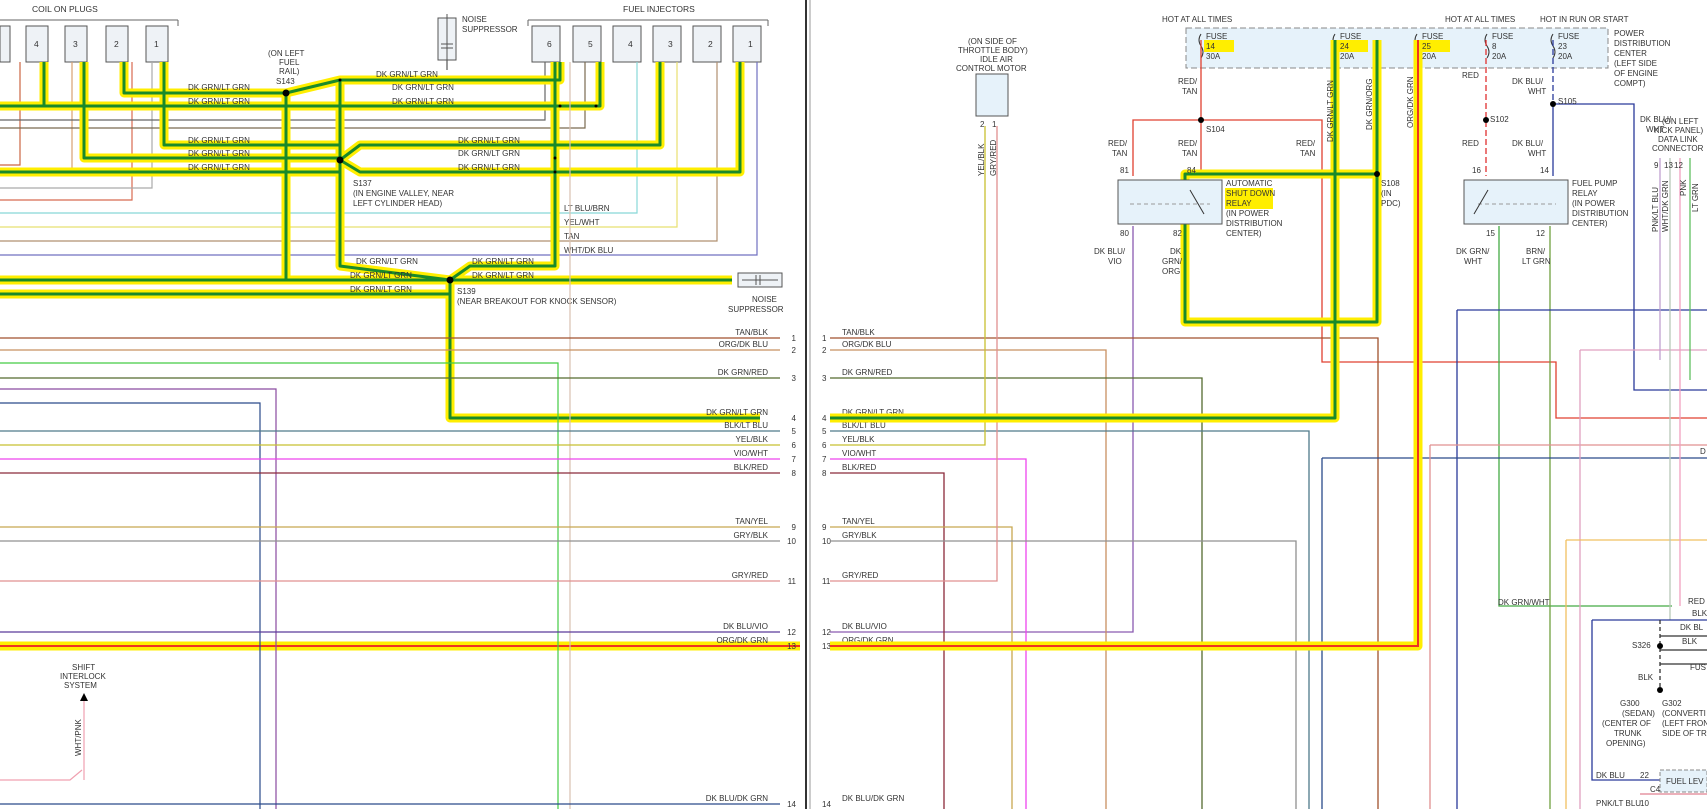 The width and height of the screenshot is (1707, 809). I want to click on svg-text: TAN, so click(572, 236).